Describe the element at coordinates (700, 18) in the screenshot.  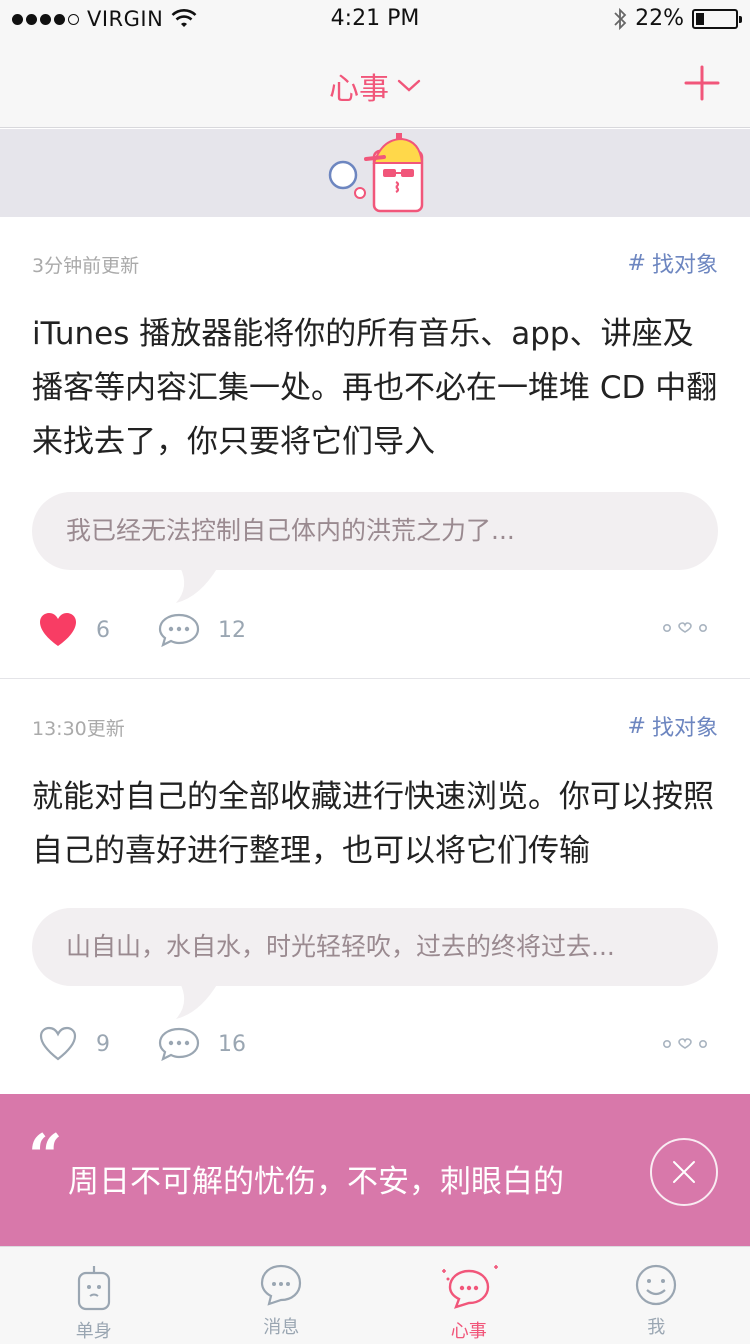
I see `battery-level` at that location.